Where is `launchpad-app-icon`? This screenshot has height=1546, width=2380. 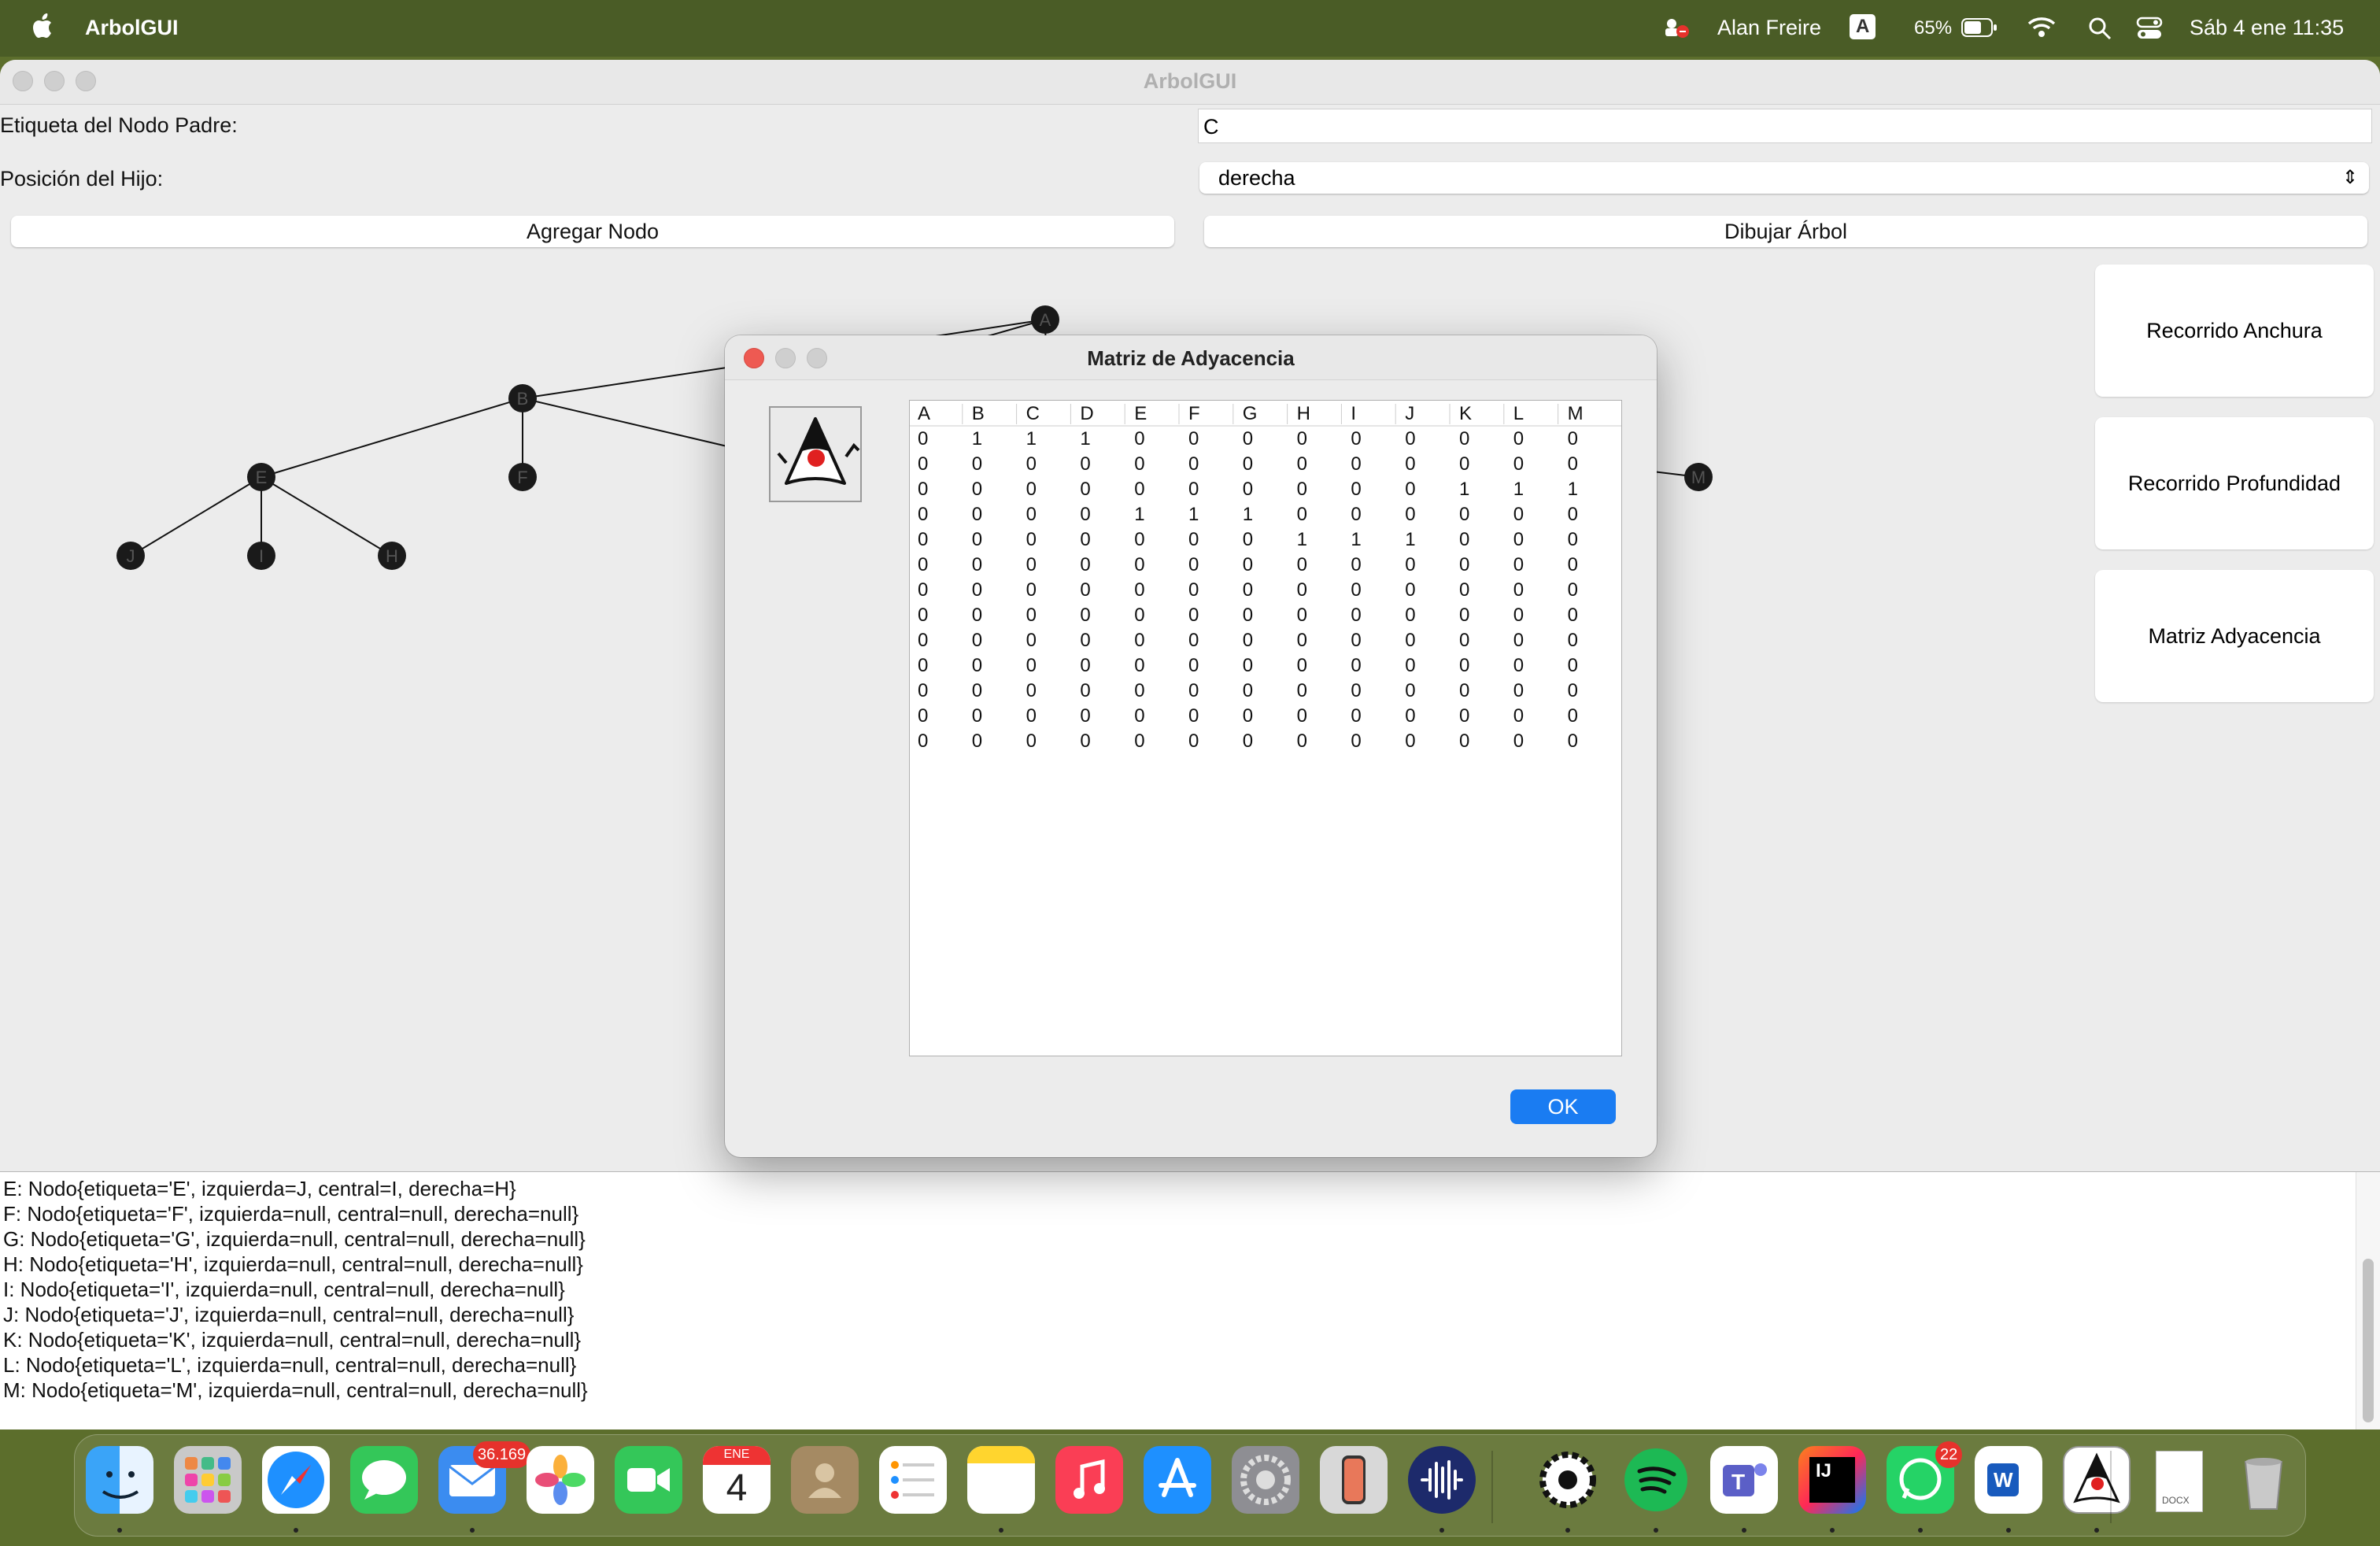
launchpad-app-icon is located at coordinates (208, 1480).